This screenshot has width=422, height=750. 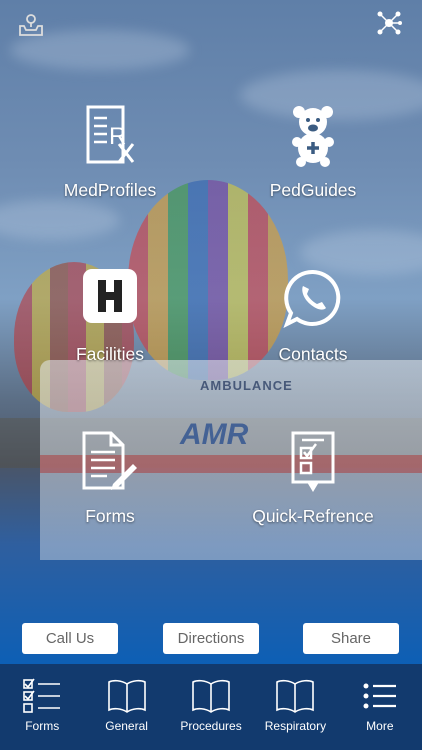 What do you see at coordinates (110, 462) in the screenshot?
I see `document-pencil-icon` at bounding box center [110, 462].